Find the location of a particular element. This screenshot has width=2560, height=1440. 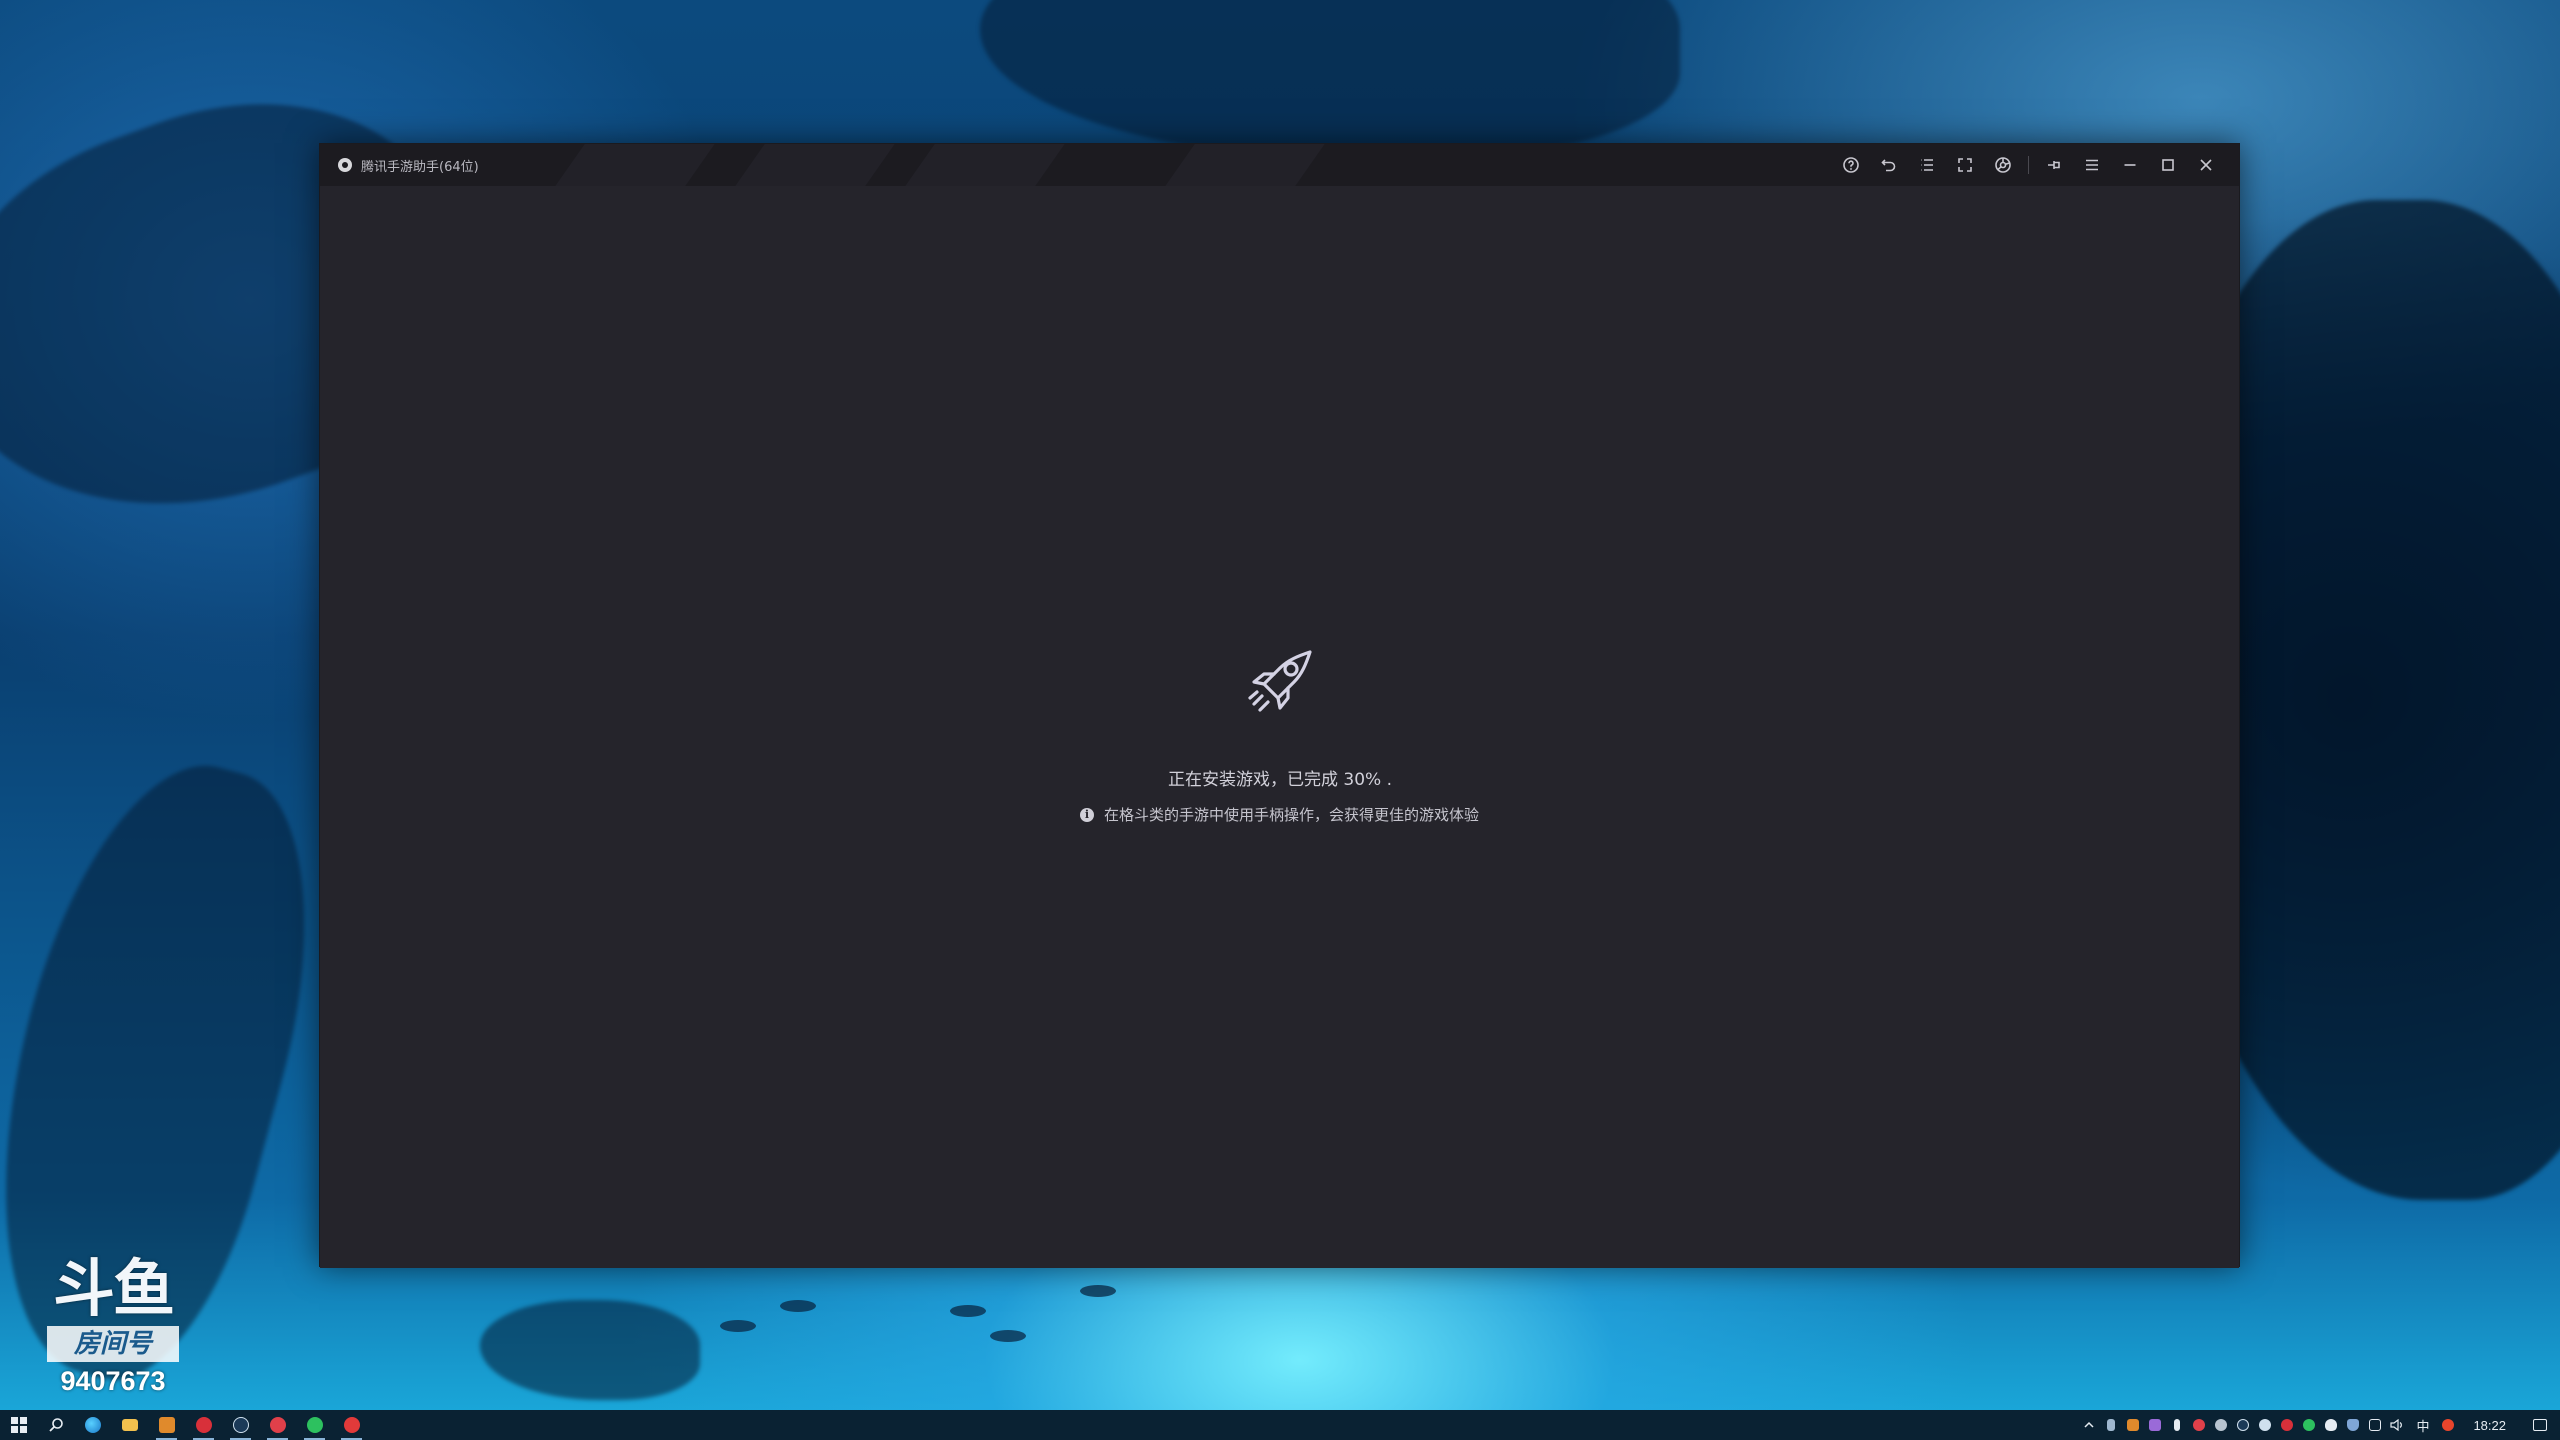

help-button is located at coordinates (1851, 165).